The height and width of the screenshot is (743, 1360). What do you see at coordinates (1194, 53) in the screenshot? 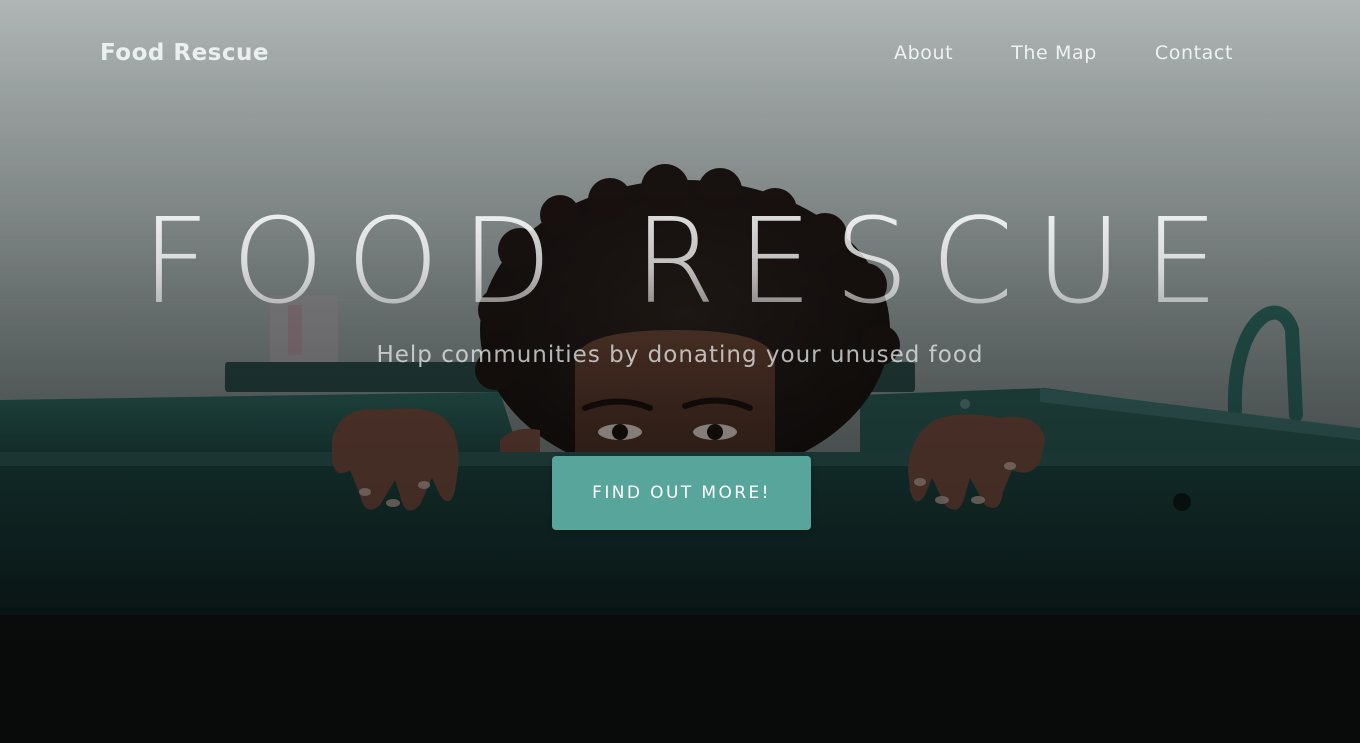
I see `nav-link-contact: Contact` at bounding box center [1194, 53].